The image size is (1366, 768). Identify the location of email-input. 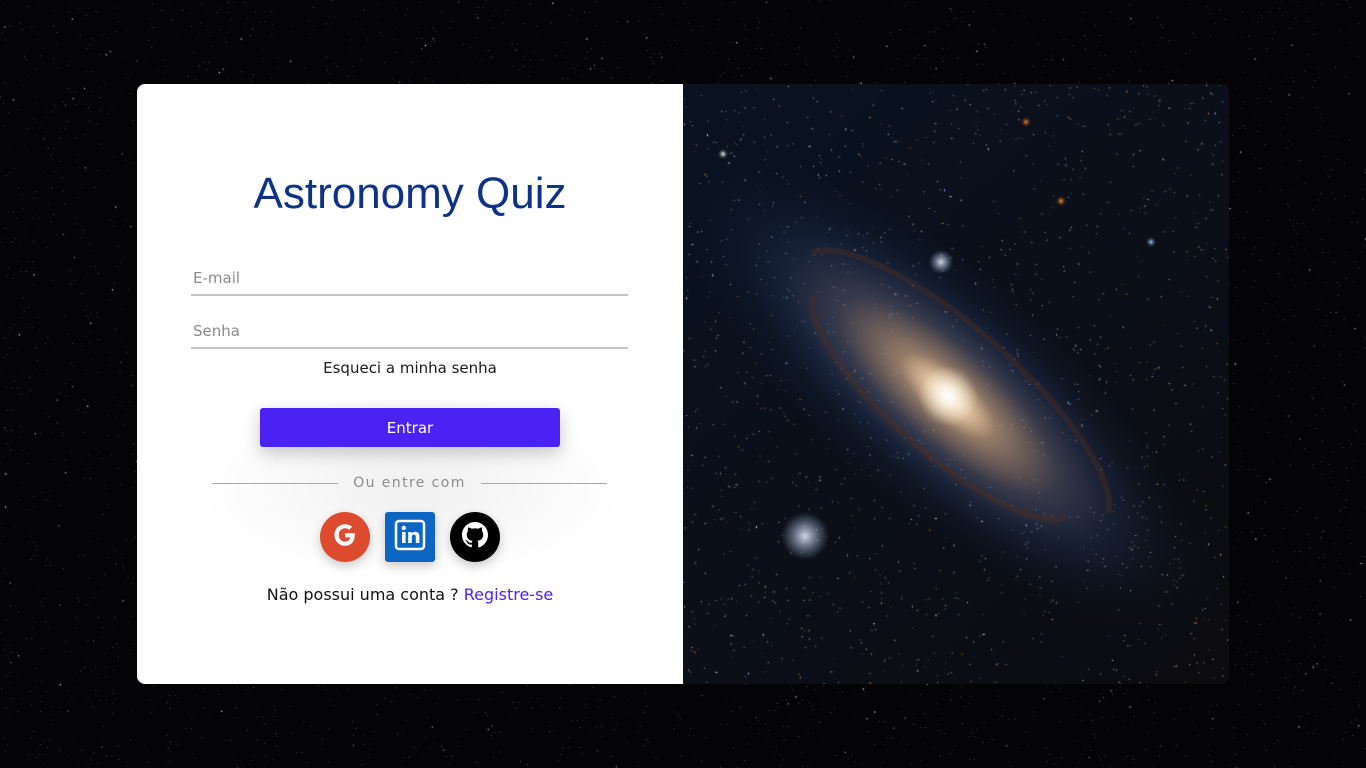
(411, 278).